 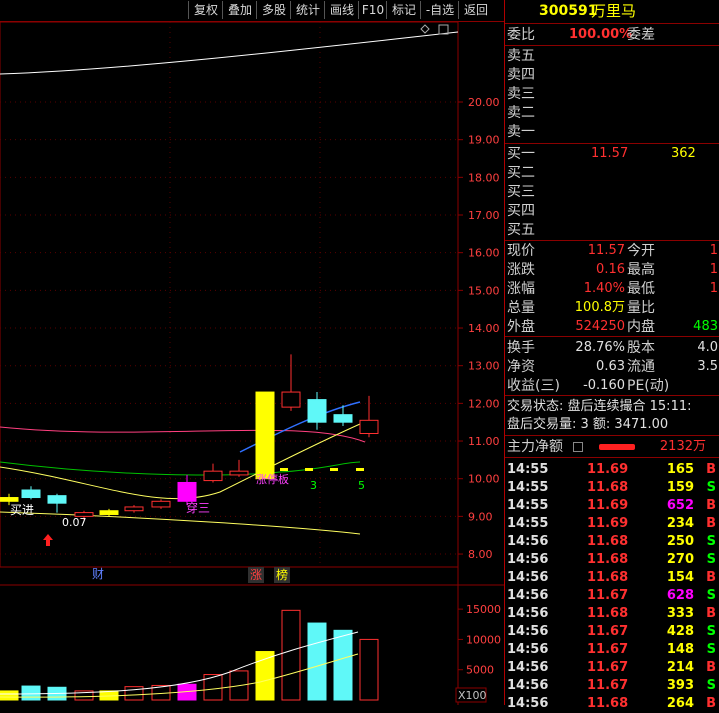 I want to click on tick-row: 14:56 11.67 148 S, so click(x=612, y=650).